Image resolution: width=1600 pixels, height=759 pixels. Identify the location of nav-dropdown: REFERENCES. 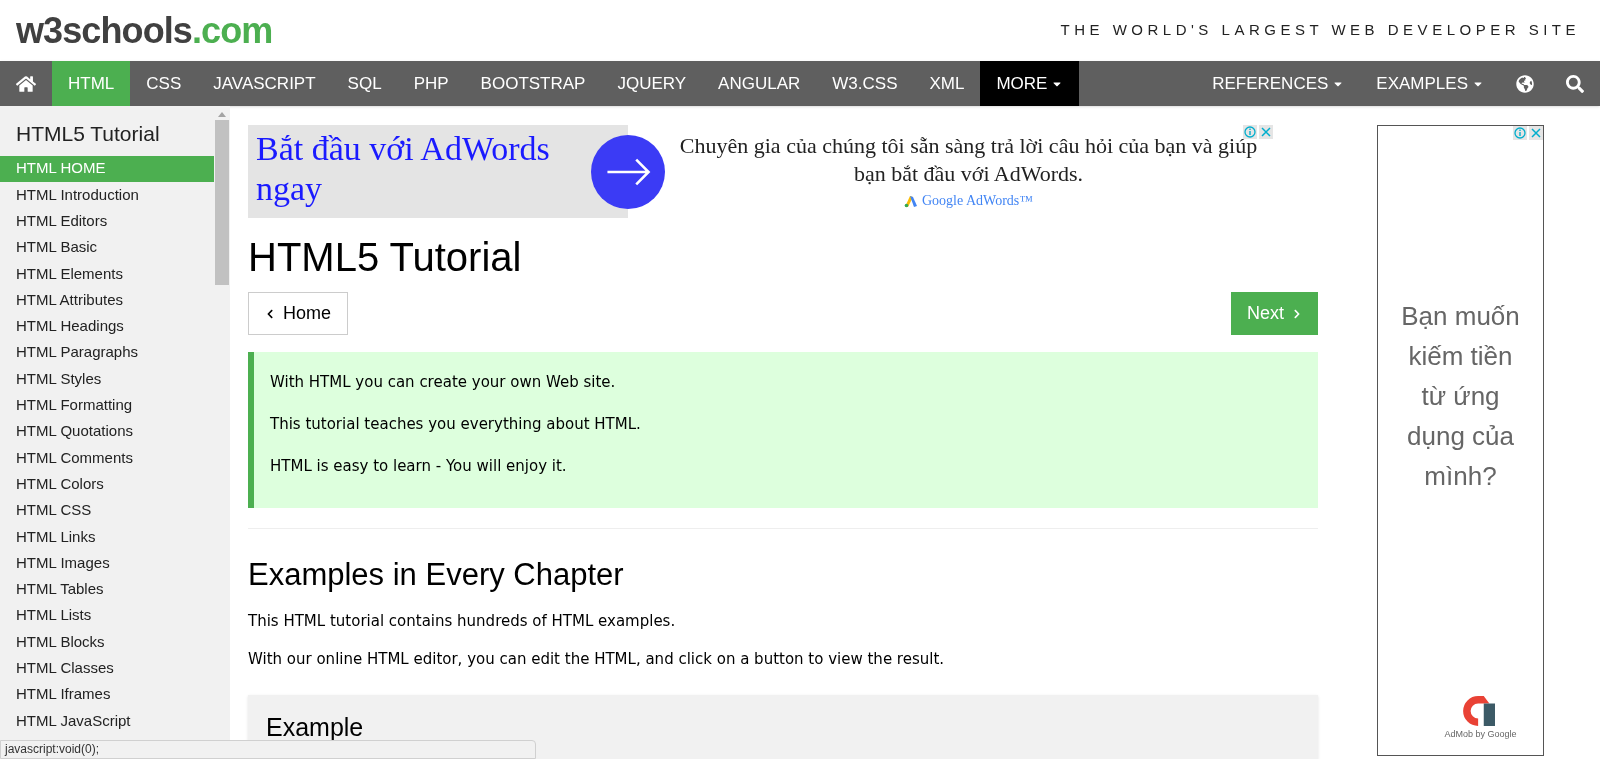
(1278, 83).